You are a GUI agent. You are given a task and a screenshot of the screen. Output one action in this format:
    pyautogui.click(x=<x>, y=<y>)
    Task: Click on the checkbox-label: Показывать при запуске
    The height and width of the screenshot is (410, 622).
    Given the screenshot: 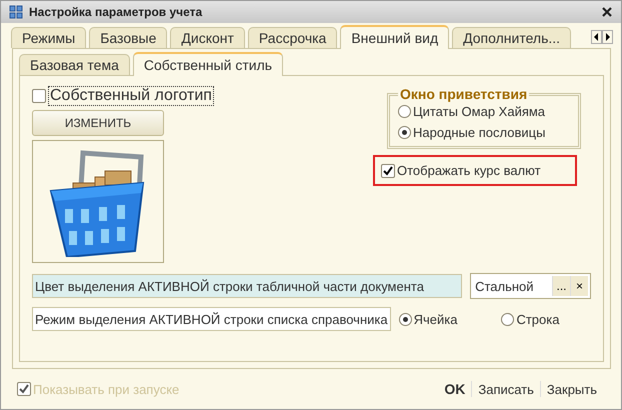 What is the action you would take?
    pyautogui.click(x=106, y=389)
    